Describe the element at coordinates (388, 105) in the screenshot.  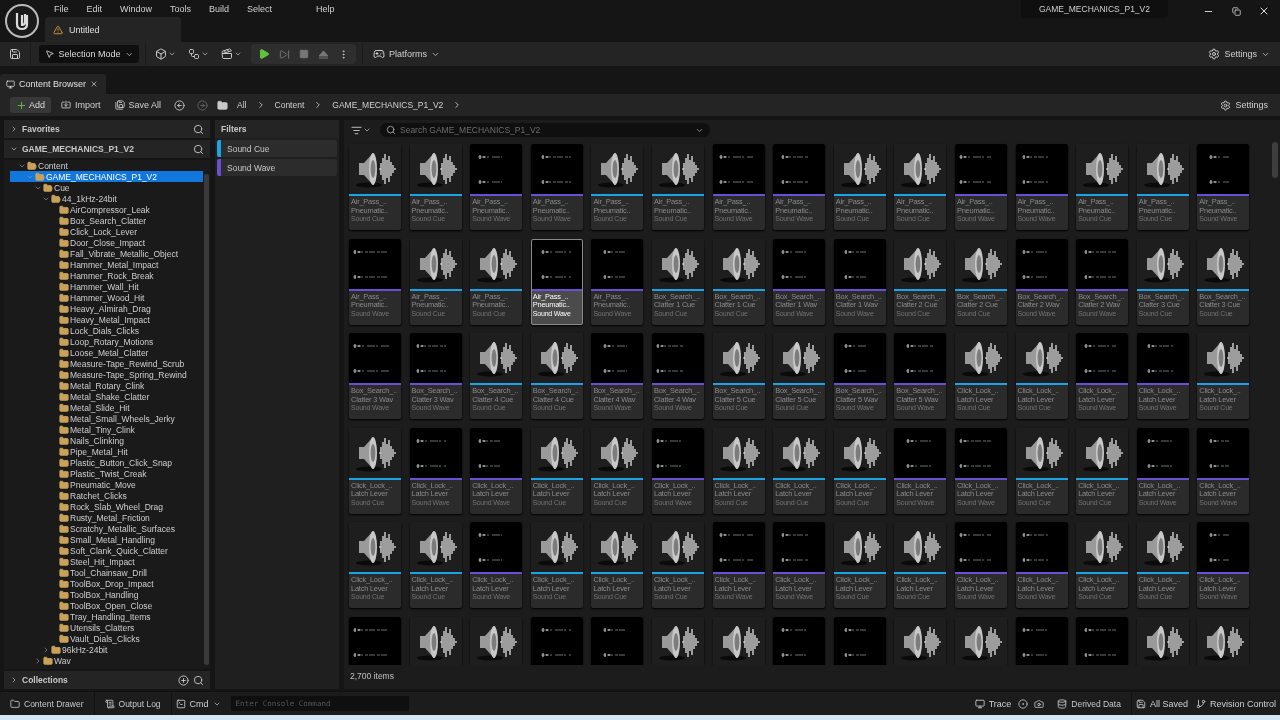
I see `breadcrumb: GAME_MECHANICS_P1_V2` at that location.